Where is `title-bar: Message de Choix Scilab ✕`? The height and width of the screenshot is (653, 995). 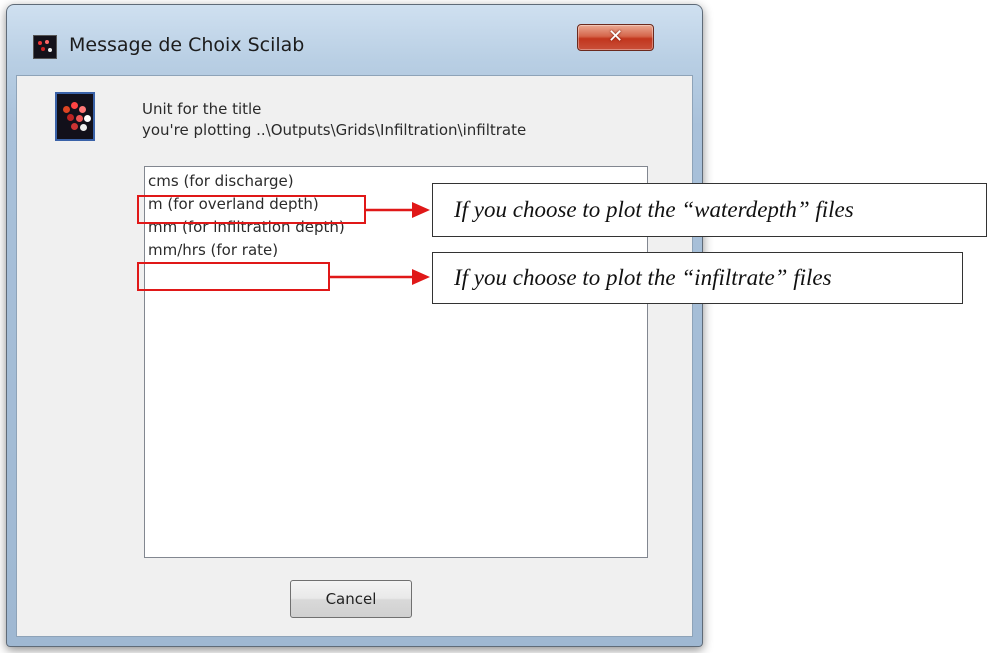
title-bar: Message de Choix Scilab ✕ is located at coordinates (354, 41).